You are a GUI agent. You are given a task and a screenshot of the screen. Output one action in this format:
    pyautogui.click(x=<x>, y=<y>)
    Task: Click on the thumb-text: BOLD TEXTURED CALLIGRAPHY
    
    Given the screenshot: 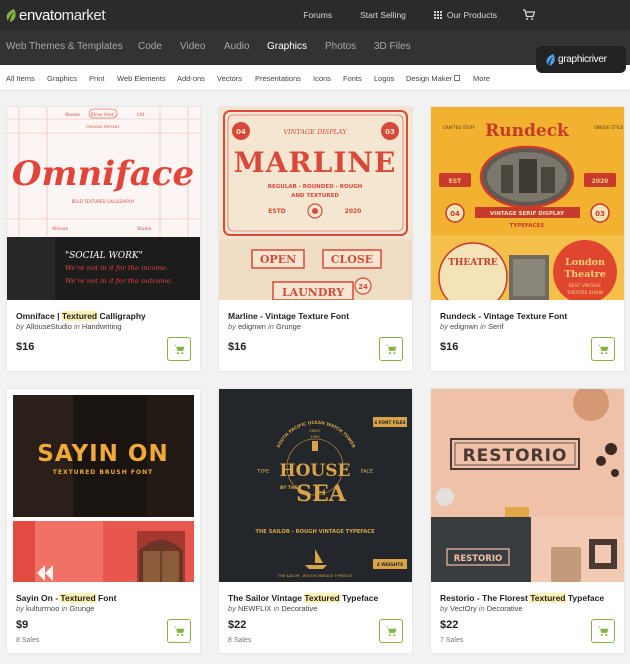 What is the action you would take?
    pyautogui.click(x=103, y=201)
    